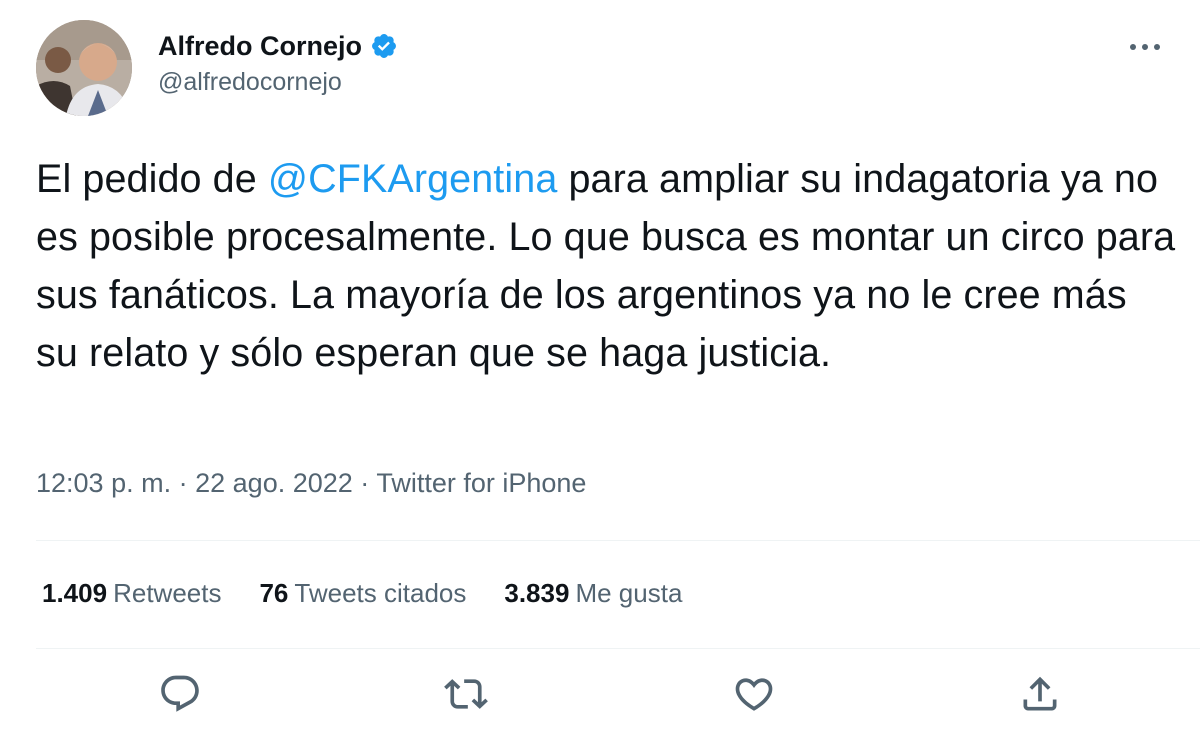  I want to click on author-handle: @alfredocornejo, so click(278, 82).